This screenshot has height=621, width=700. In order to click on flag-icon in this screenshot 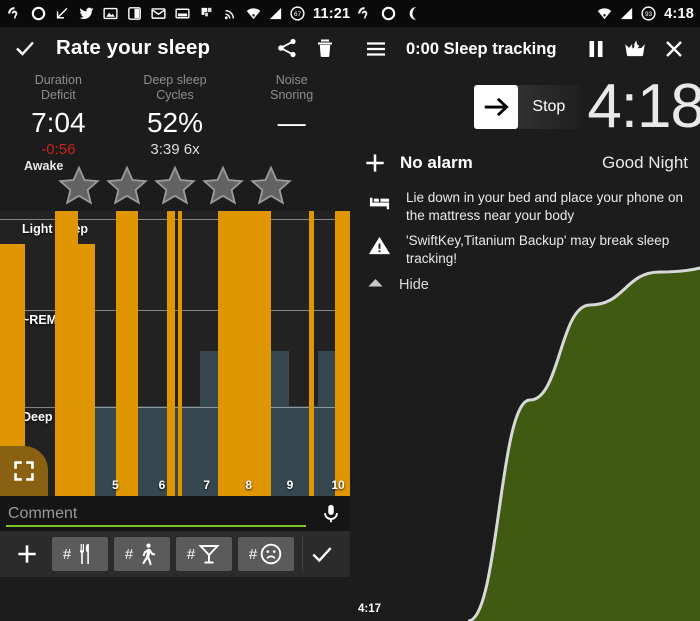, I will do `click(206, 12)`.